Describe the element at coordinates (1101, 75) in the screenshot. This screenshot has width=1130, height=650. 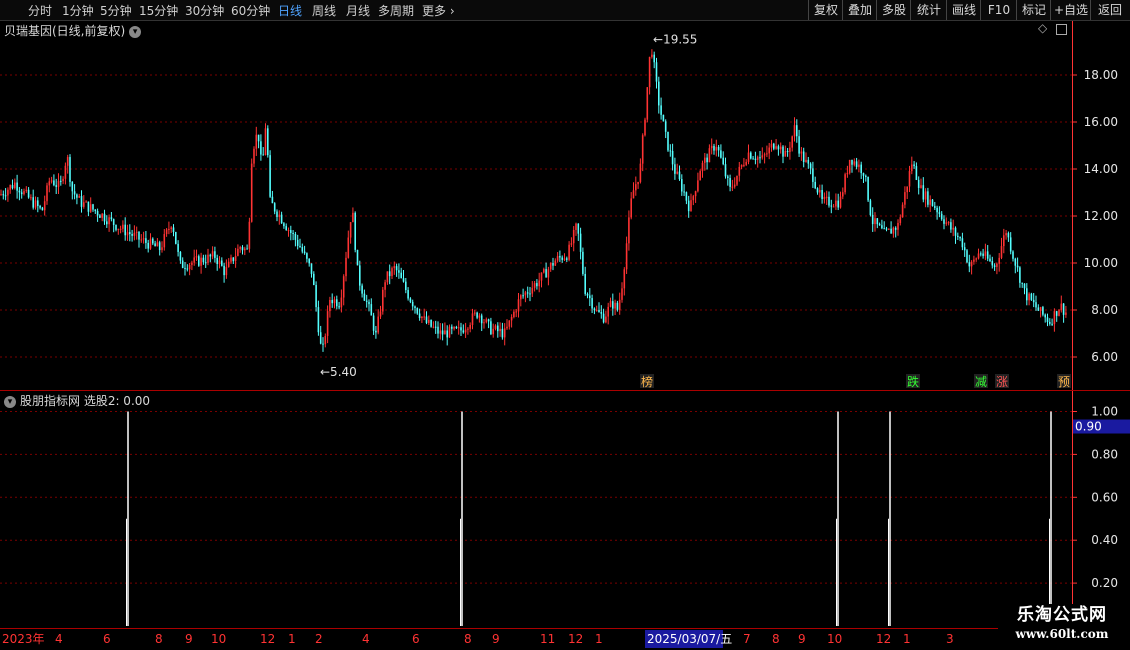
I see `axis-tick-label: 18.00` at that location.